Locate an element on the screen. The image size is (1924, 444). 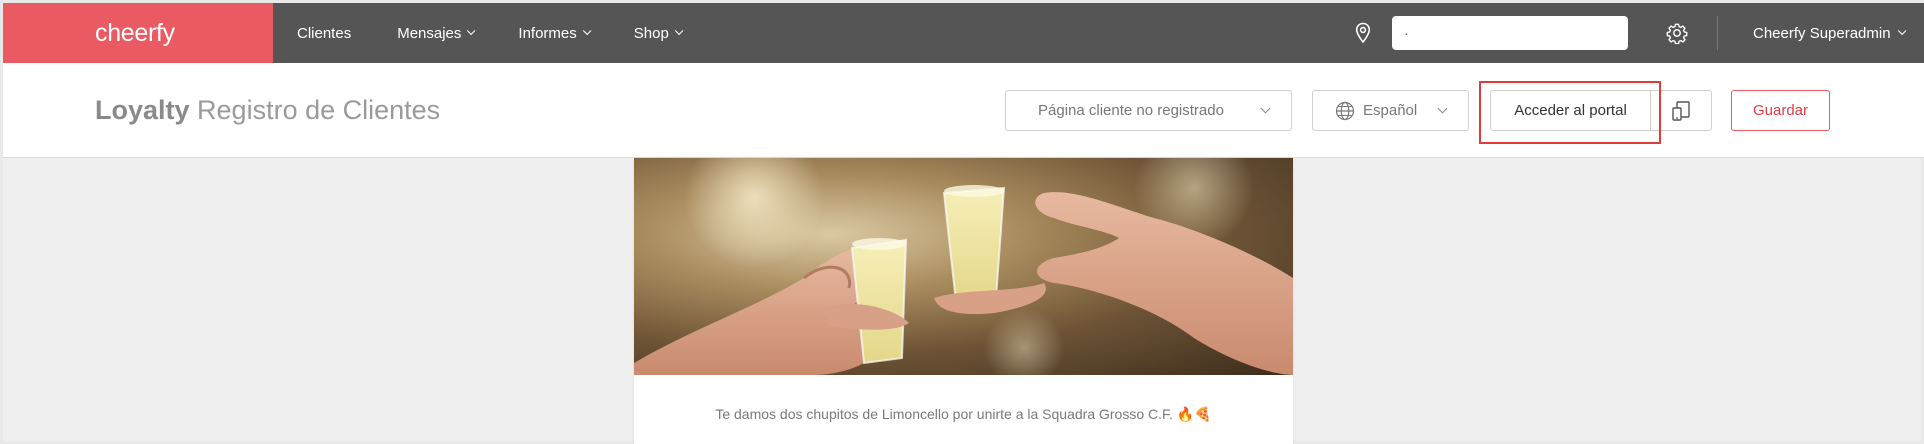
nav-item-label: Shop is located at coordinates (651, 33).